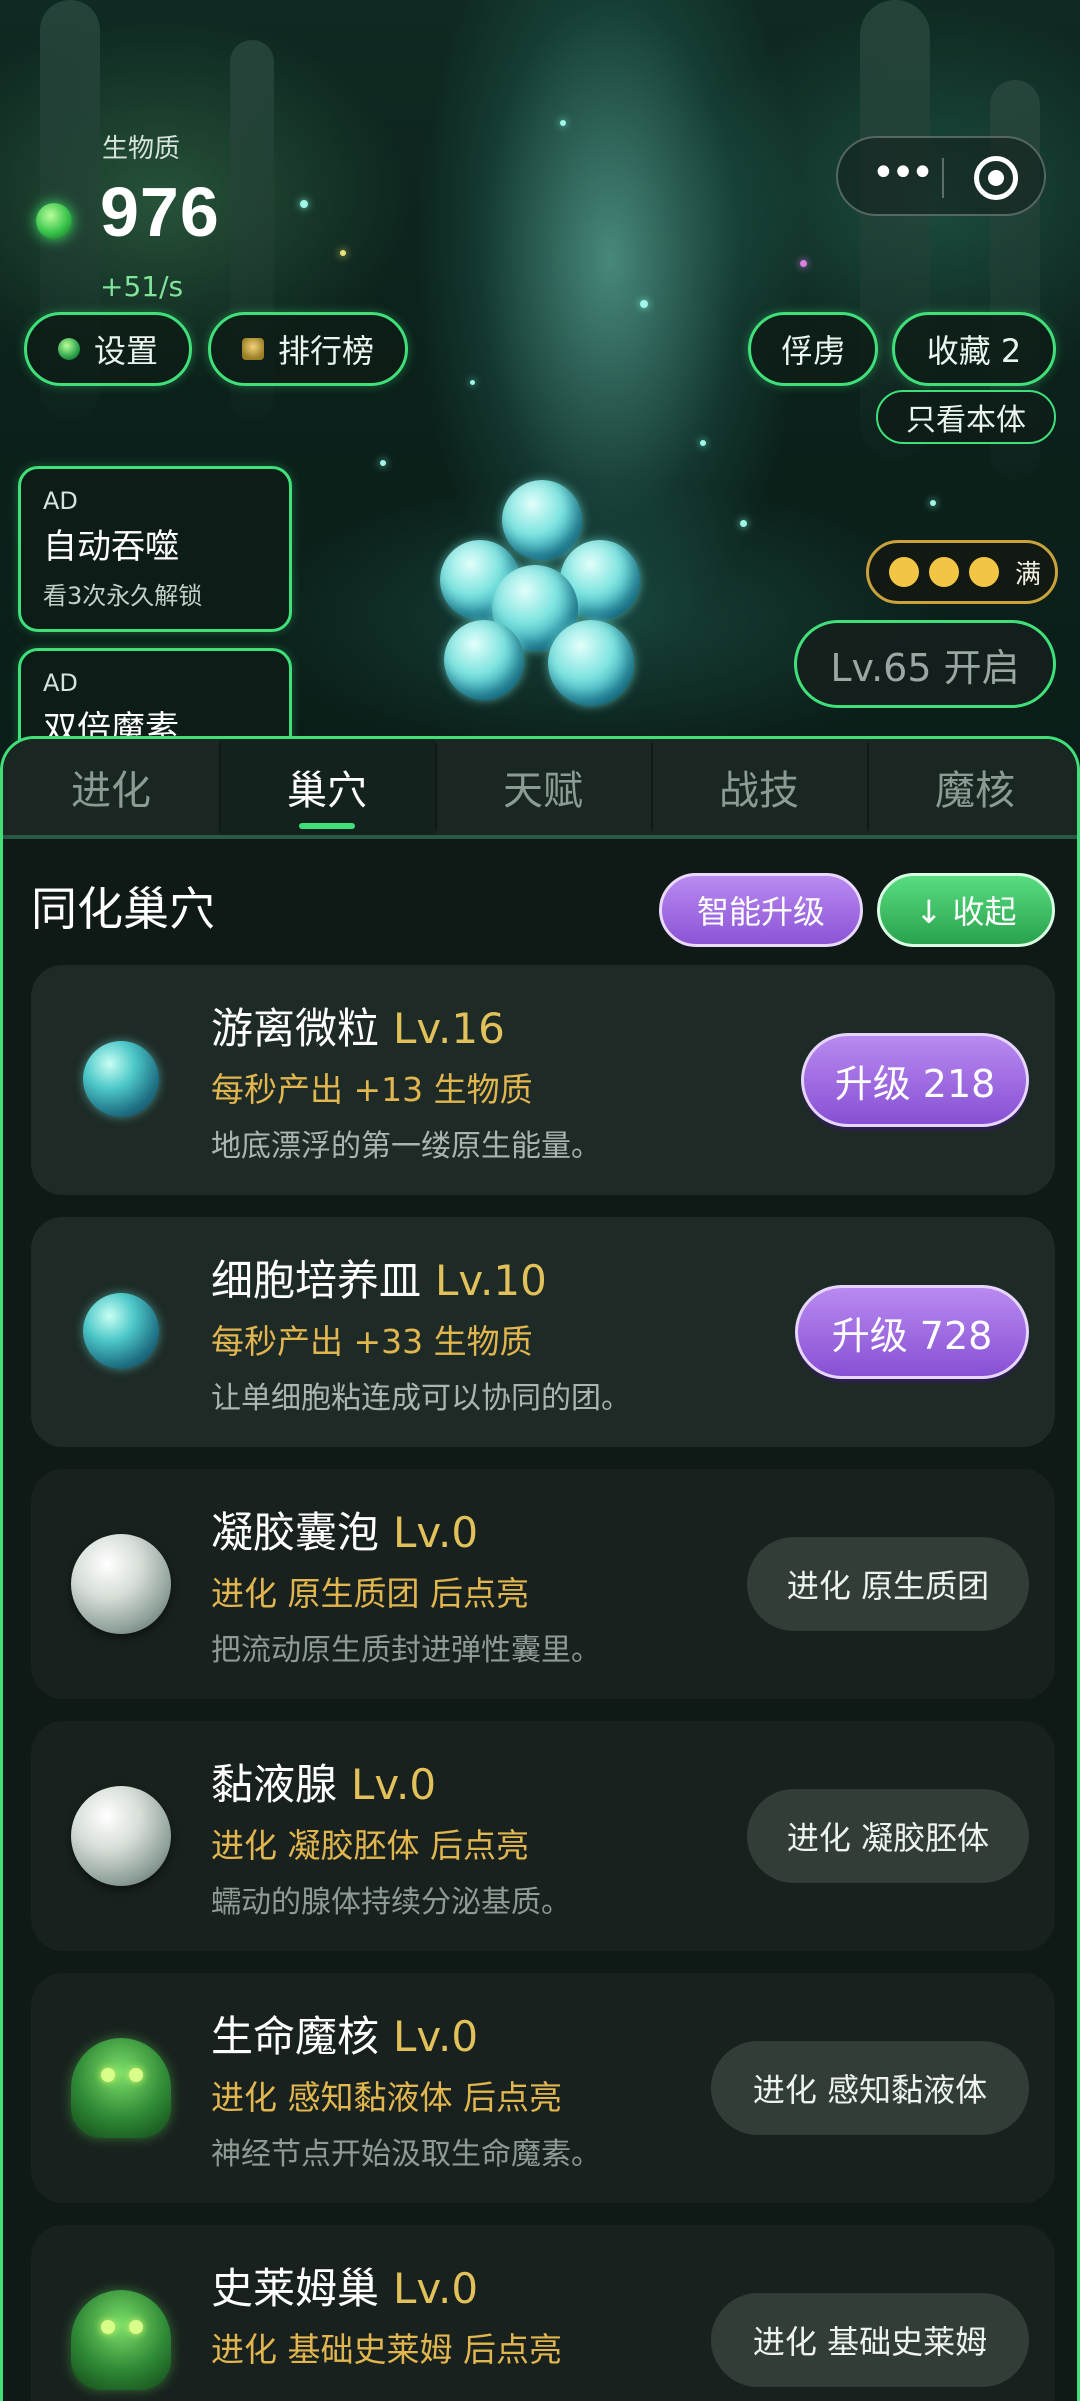 This screenshot has width=1080, height=2401. I want to click on smart-upgrade-label: 智能升级, so click(760, 912).